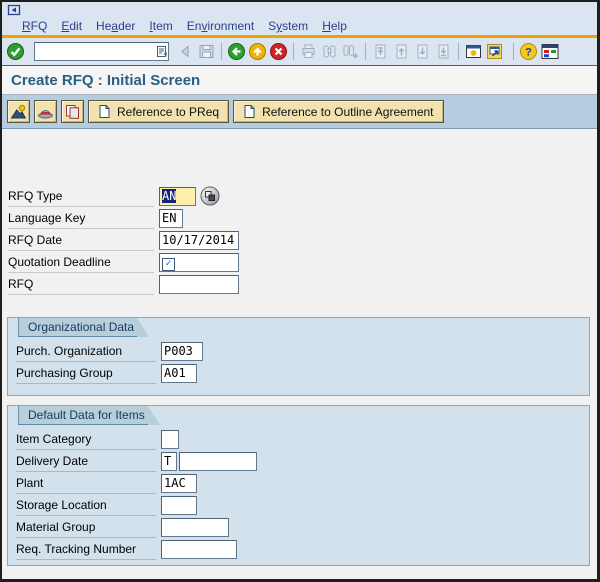 Image resolution: width=600 pixels, height=582 pixels. Describe the element at coordinates (168, 111) in the screenshot. I see `button-label: Reference to PReq` at that location.